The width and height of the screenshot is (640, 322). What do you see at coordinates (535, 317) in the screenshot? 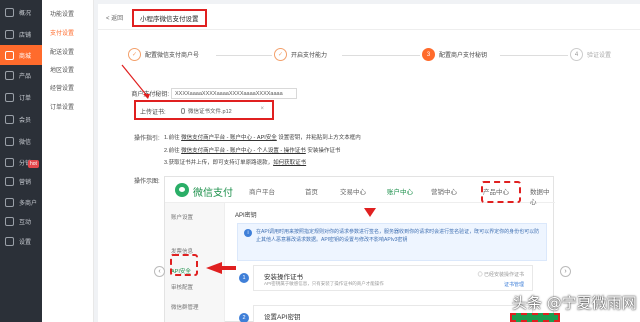
I see `set-key-button` at bounding box center [535, 317].